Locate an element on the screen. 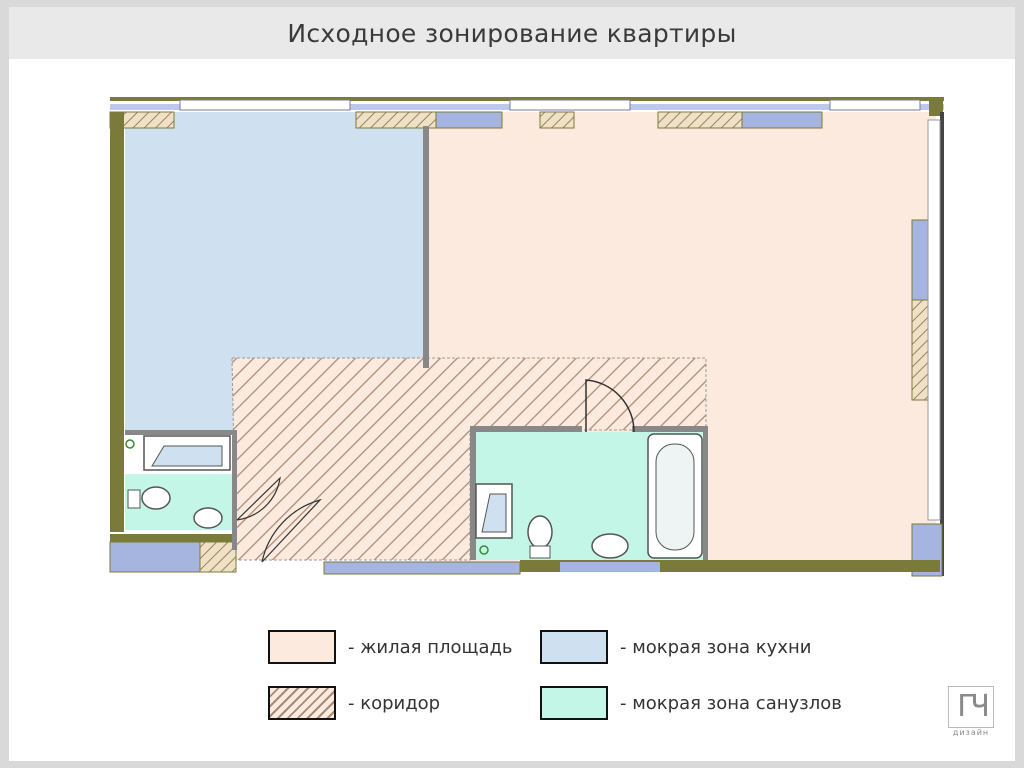 Image resolution: width=1024 pixels, height=768 pixels. sink-left is located at coordinates (208, 518).